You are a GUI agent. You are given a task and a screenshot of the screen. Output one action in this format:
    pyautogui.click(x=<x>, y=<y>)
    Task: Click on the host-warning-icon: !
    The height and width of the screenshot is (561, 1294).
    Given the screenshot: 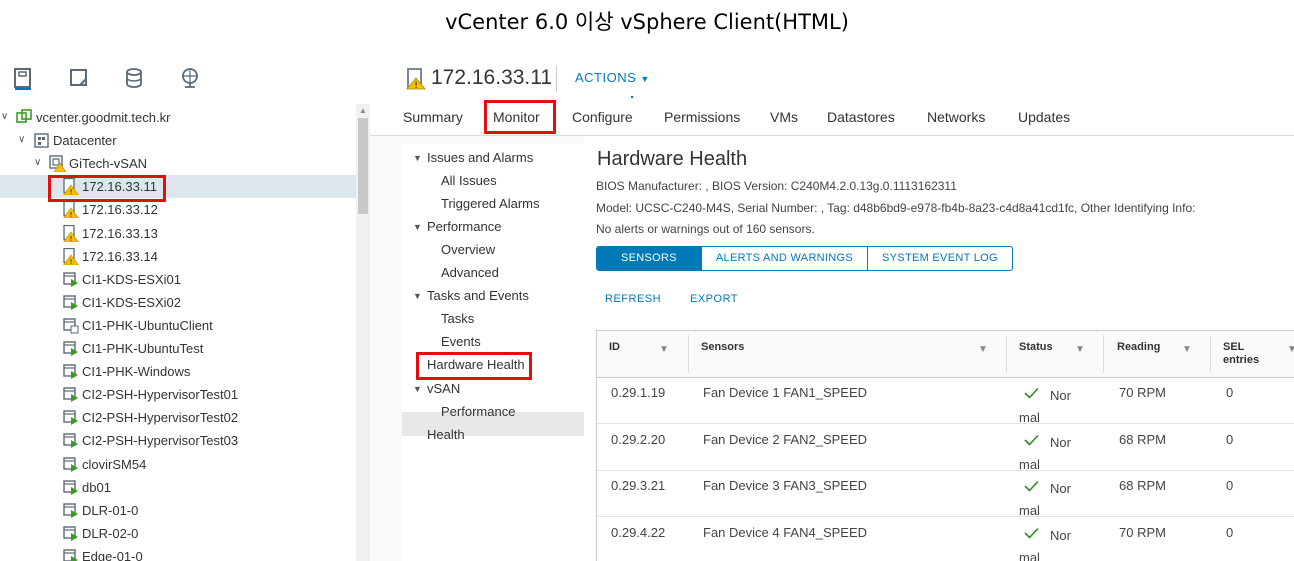 What is the action you would take?
    pyautogui.click(x=71, y=233)
    